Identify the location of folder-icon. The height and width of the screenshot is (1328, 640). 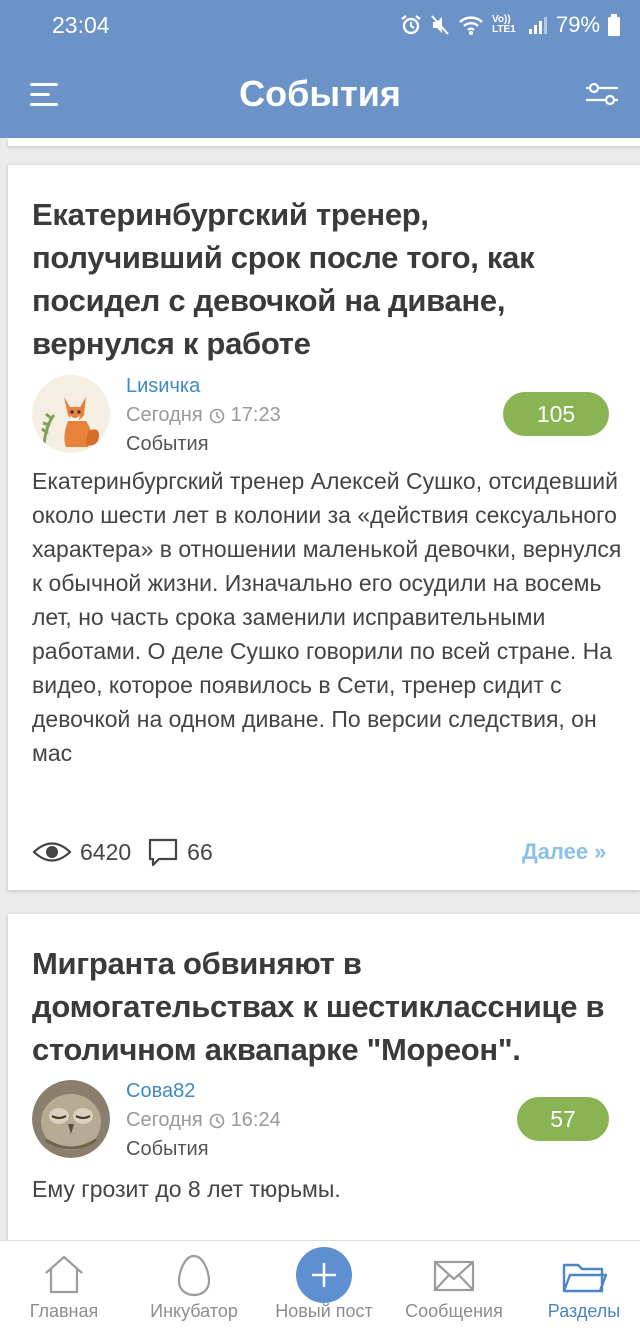
(584, 1278).